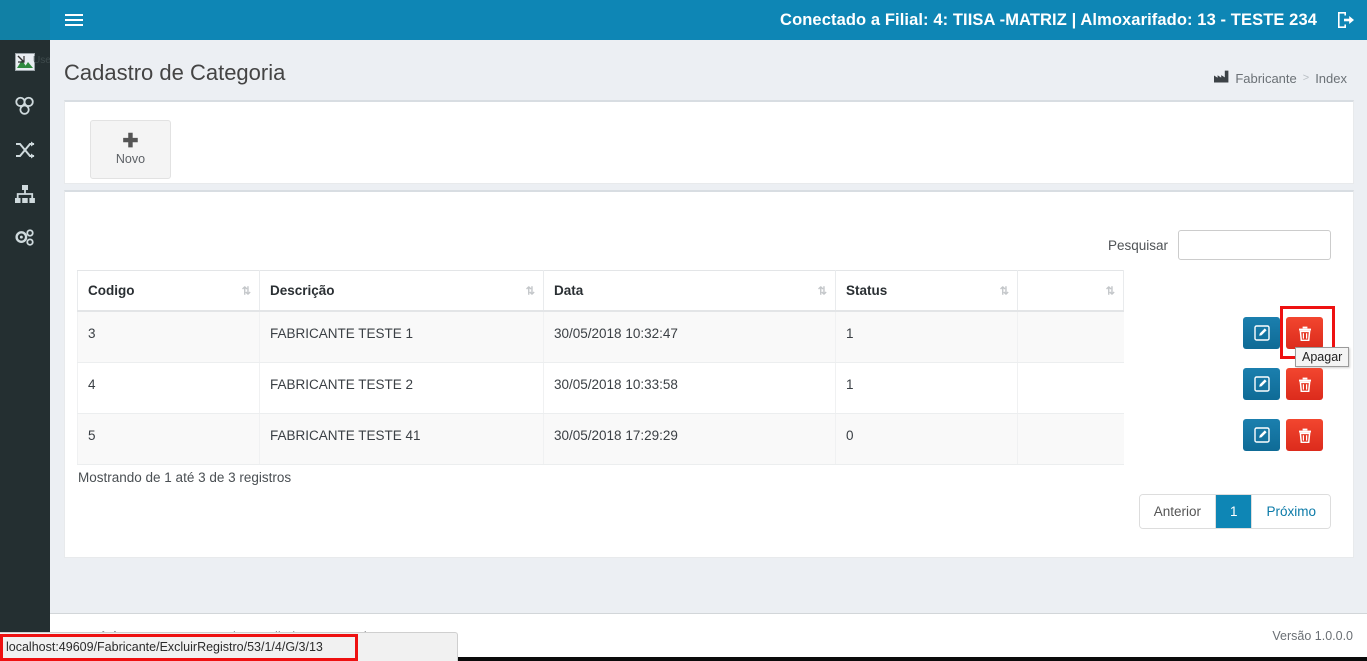 The height and width of the screenshot is (661, 1367). I want to click on column-label: Codigo, so click(111, 290).